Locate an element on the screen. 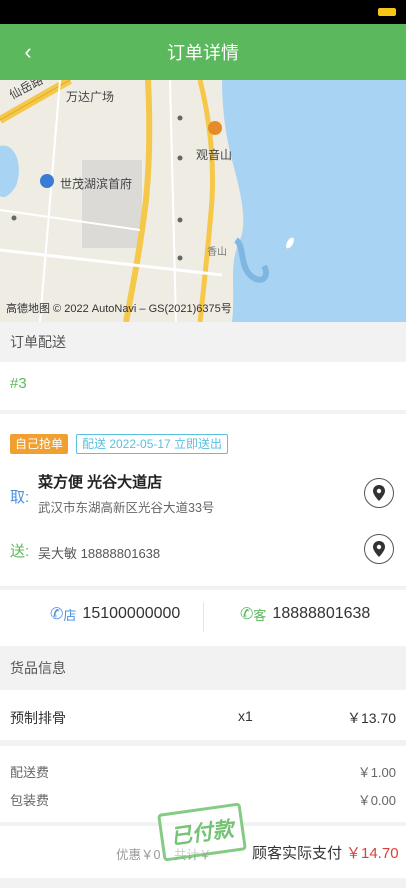 The width and height of the screenshot is (406, 888). delivery-time-badge: 配送 2022-05-17 立即送出 is located at coordinates (152, 444).